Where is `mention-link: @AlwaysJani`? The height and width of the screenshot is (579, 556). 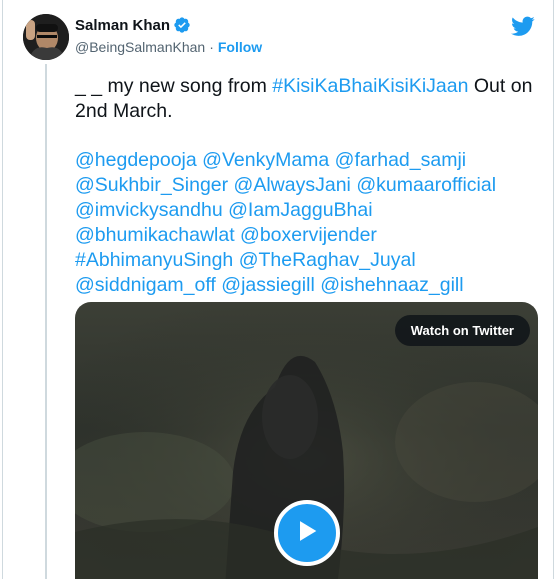 mention-link: @AlwaysJani is located at coordinates (292, 185).